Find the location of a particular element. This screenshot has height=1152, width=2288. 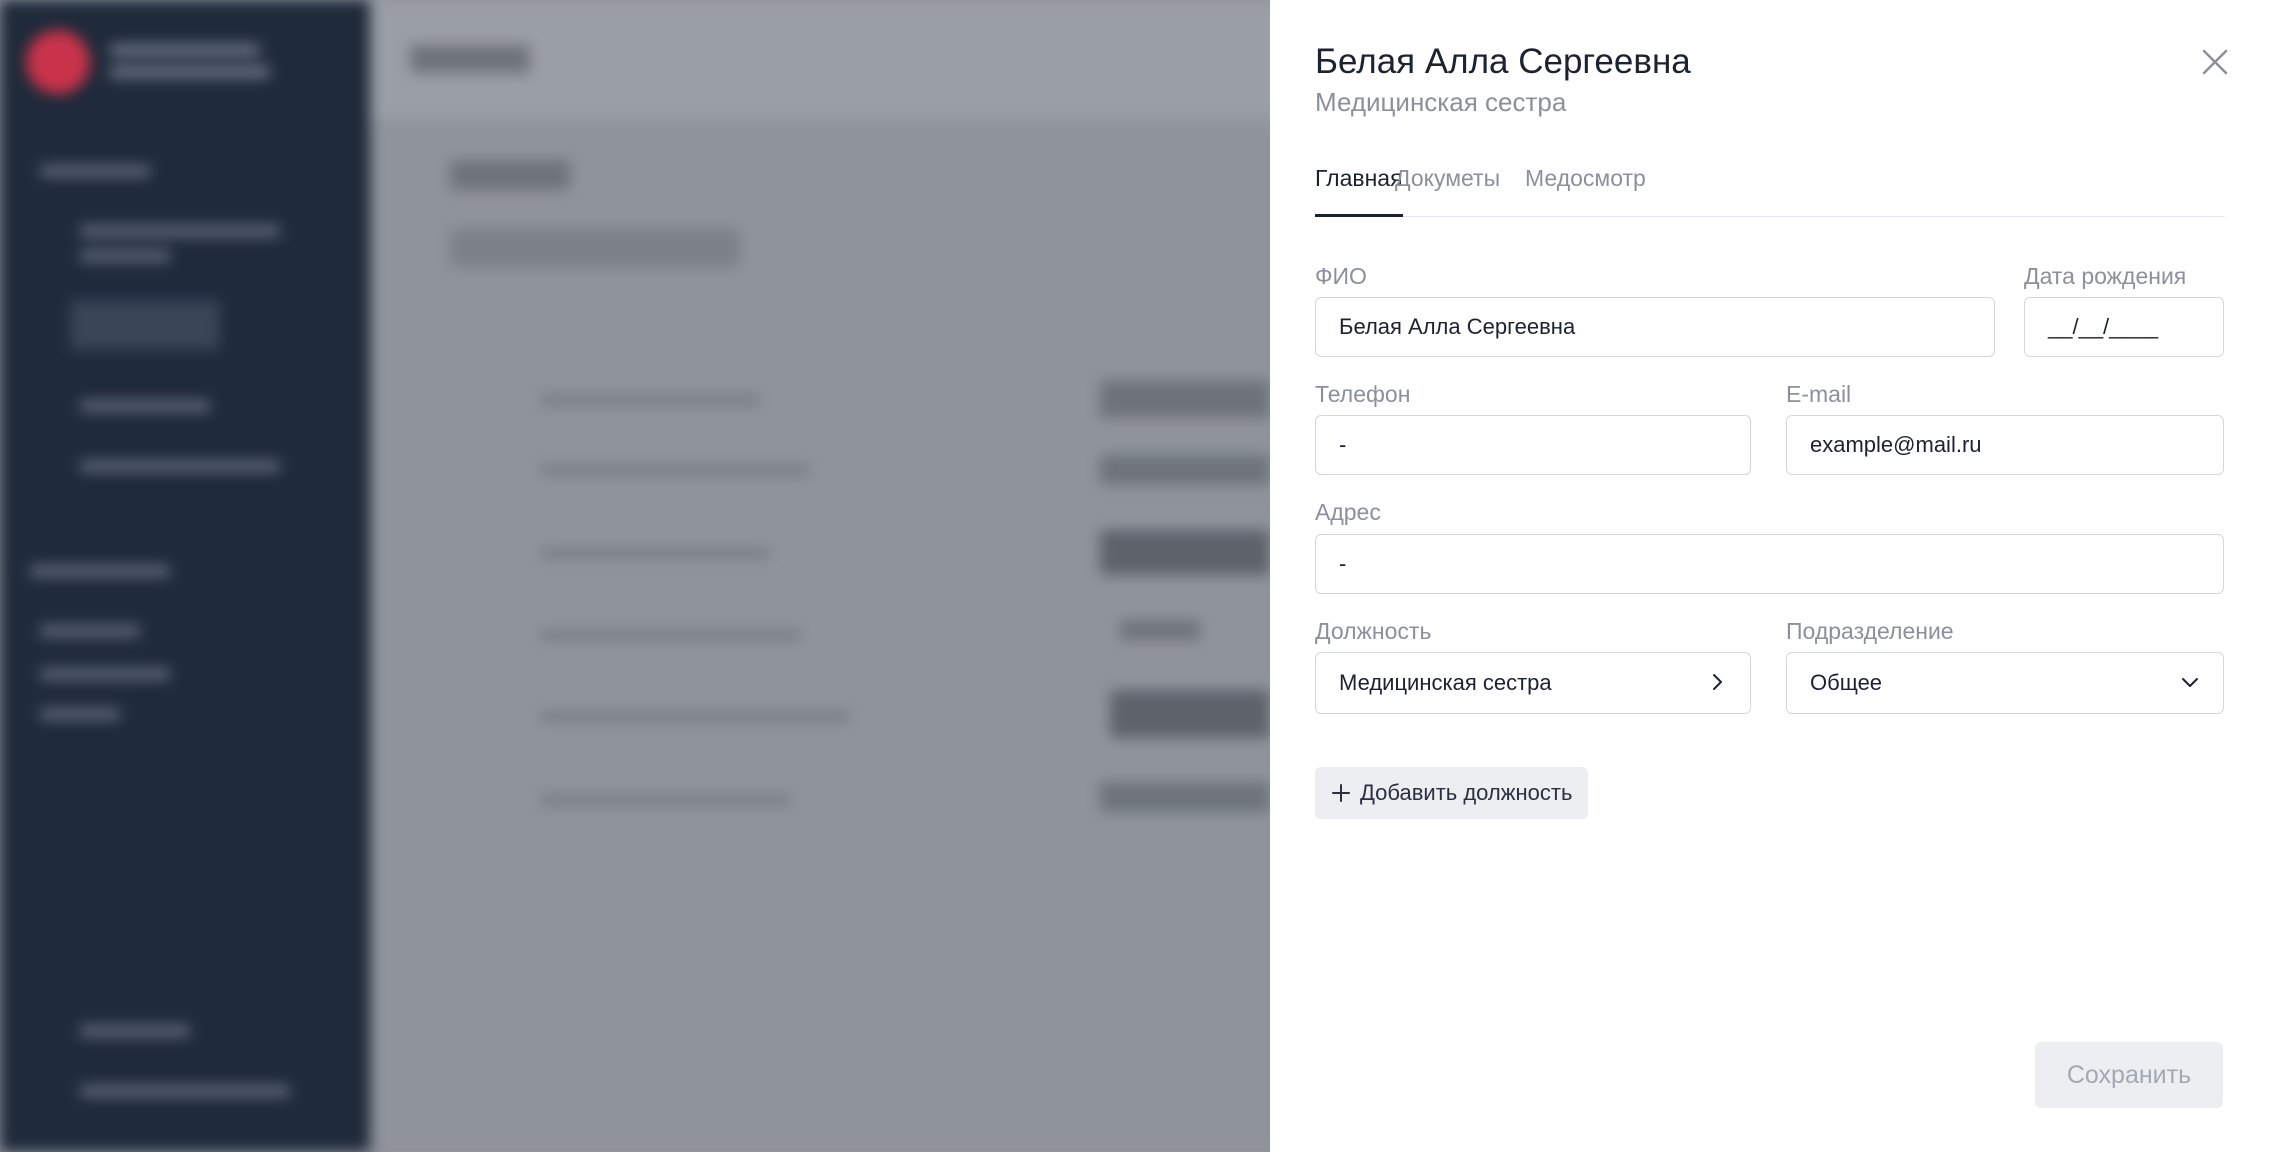

add-position-button: Добавить должность is located at coordinates (1451, 793).